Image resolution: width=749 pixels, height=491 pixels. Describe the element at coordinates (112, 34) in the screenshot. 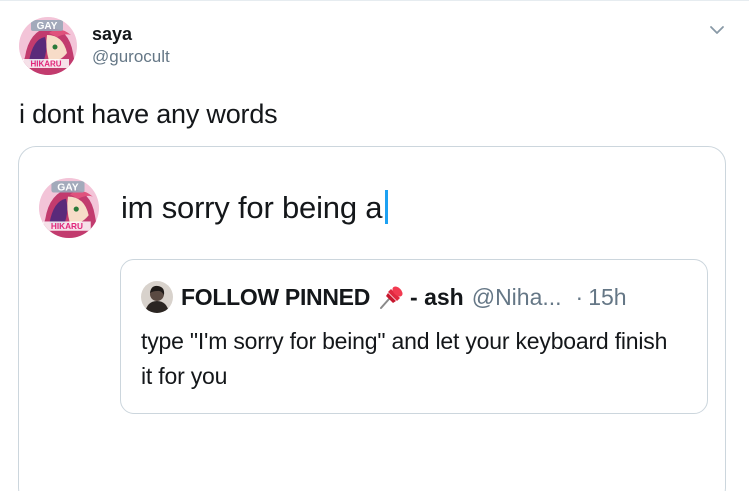

I see `display-name: saya` at that location.